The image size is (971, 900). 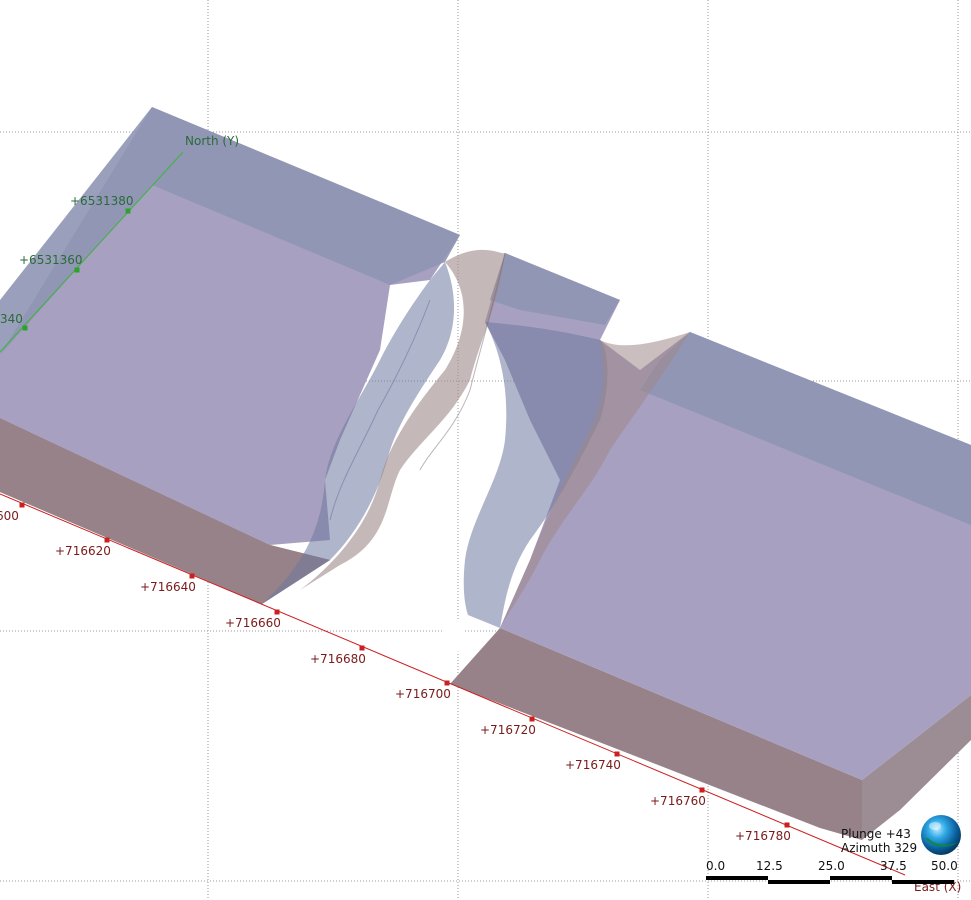 I want to click on east-tick-label: +716720, so click(x=508, y=730).